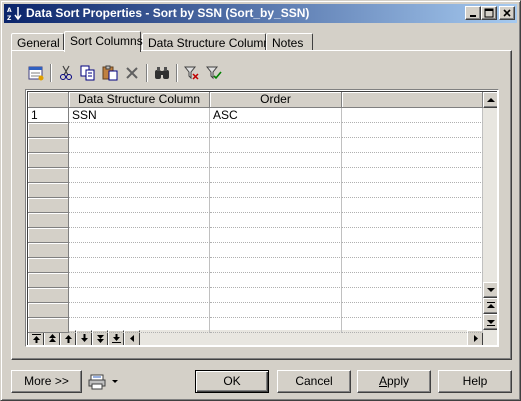  What do you see at coordinates (192, 73) in the screenshot?
I see `filter-button` at bounding box center [192, 73].